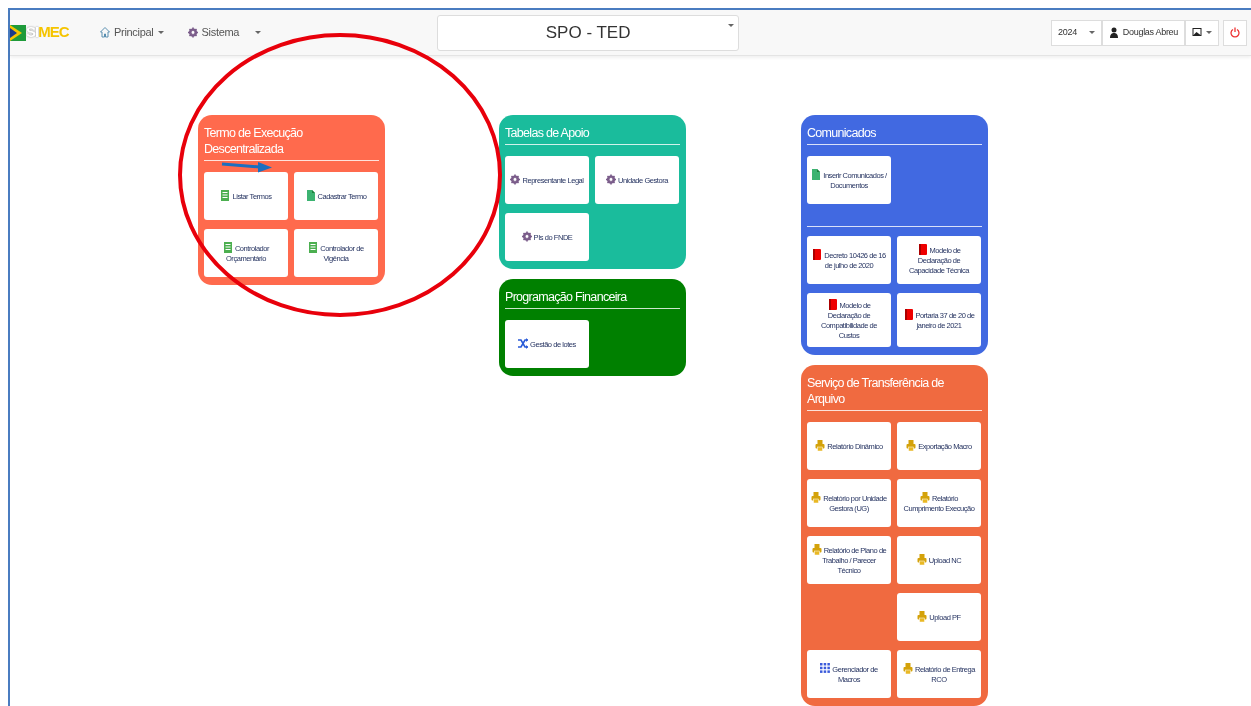 The width and height of the screenshot is (1251, 706). What do you see at coordinates (132, 32) in the screenshot?
I see `menu-item: Principal` at bounding box center [132, 32].